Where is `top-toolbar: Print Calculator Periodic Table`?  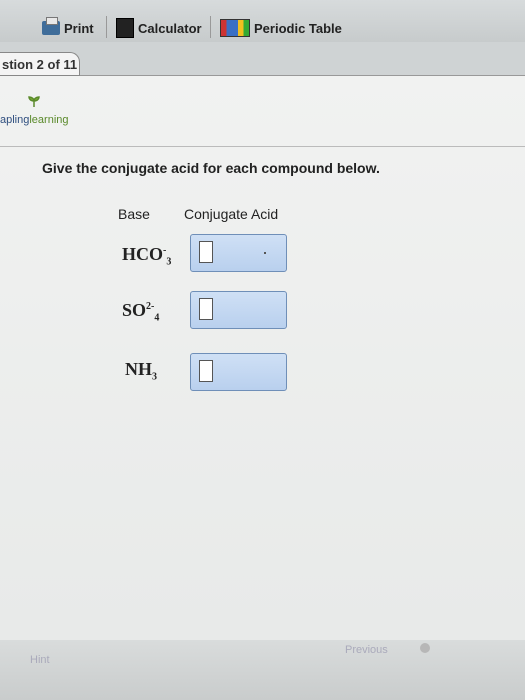 top-toolbar: Print Calculator Periodic Table is located at coordinates (262, 21).